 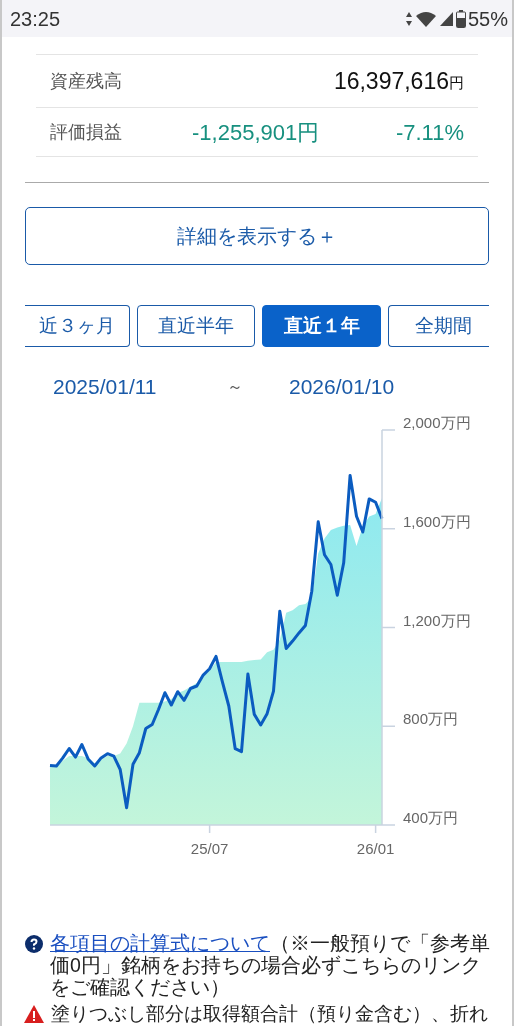 What do you see at coordinates (257, 236) in the screenshot?
I see `show-details-button: 詳細を表示する＋` at bounding box center [257, 236].